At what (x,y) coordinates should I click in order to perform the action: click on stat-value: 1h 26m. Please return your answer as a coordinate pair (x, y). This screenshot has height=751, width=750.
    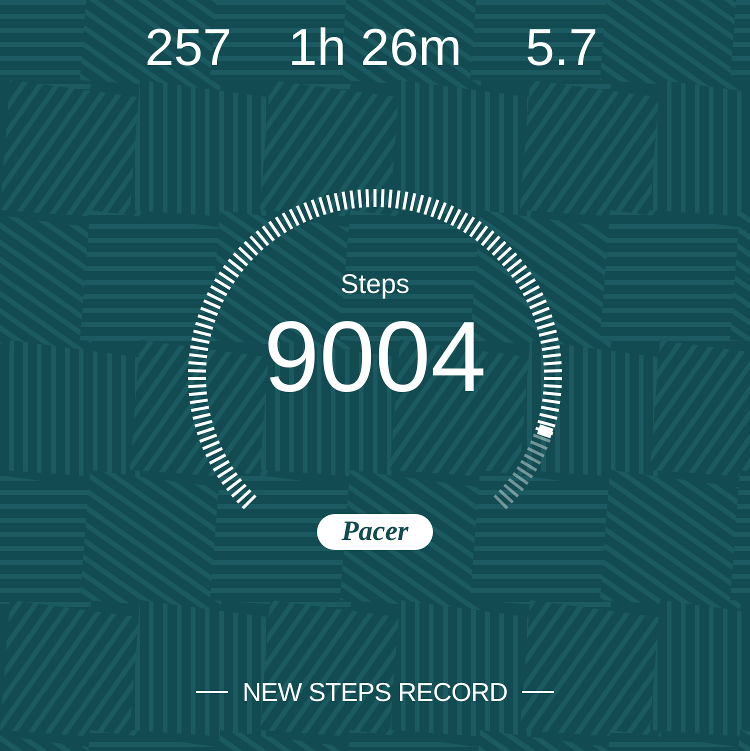
    Looking at the image, I should click on (375, 48).